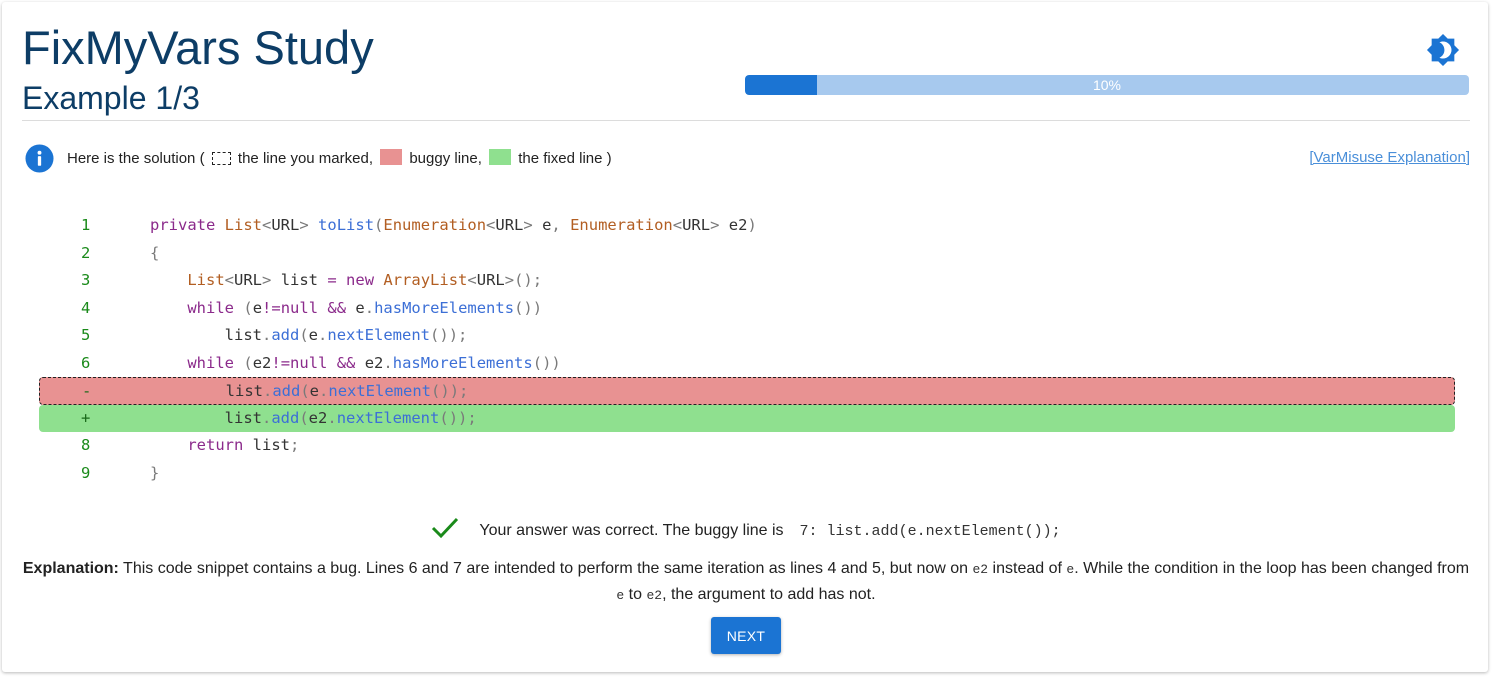 This screenshot has height=677, width=1492. Describe the element at coordinates (243, 445) in the screenshot. I see `line-source: return list;` at that location.